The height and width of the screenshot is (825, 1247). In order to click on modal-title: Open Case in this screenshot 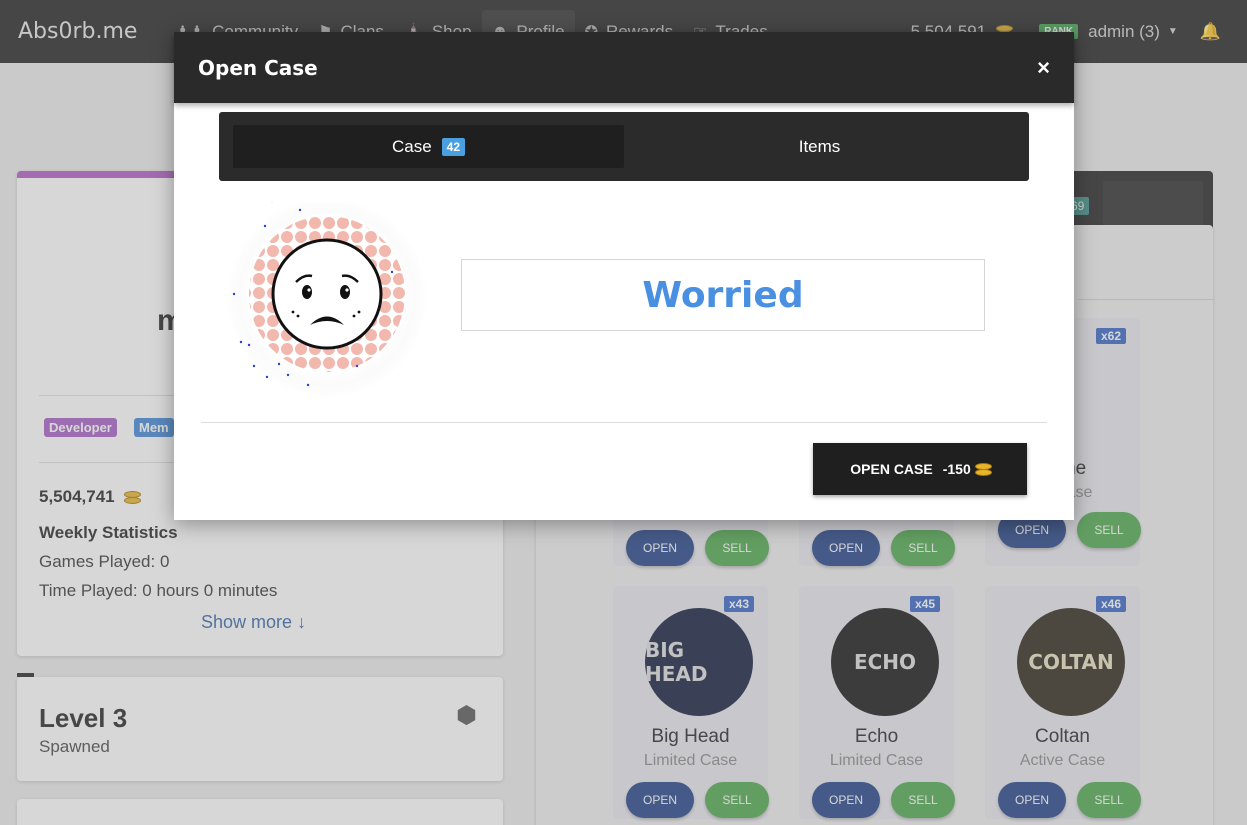, I will do `click(258, 67)`.